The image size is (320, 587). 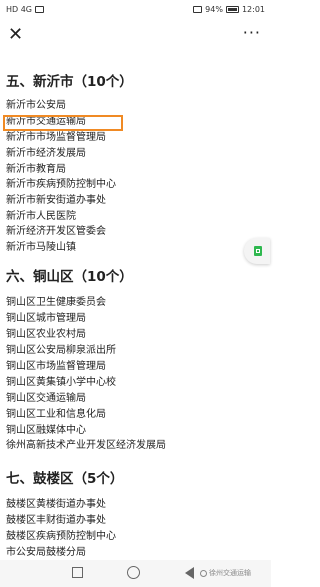 I want to click on list-item: 新沂市公安局, so click(x=36, y=105).